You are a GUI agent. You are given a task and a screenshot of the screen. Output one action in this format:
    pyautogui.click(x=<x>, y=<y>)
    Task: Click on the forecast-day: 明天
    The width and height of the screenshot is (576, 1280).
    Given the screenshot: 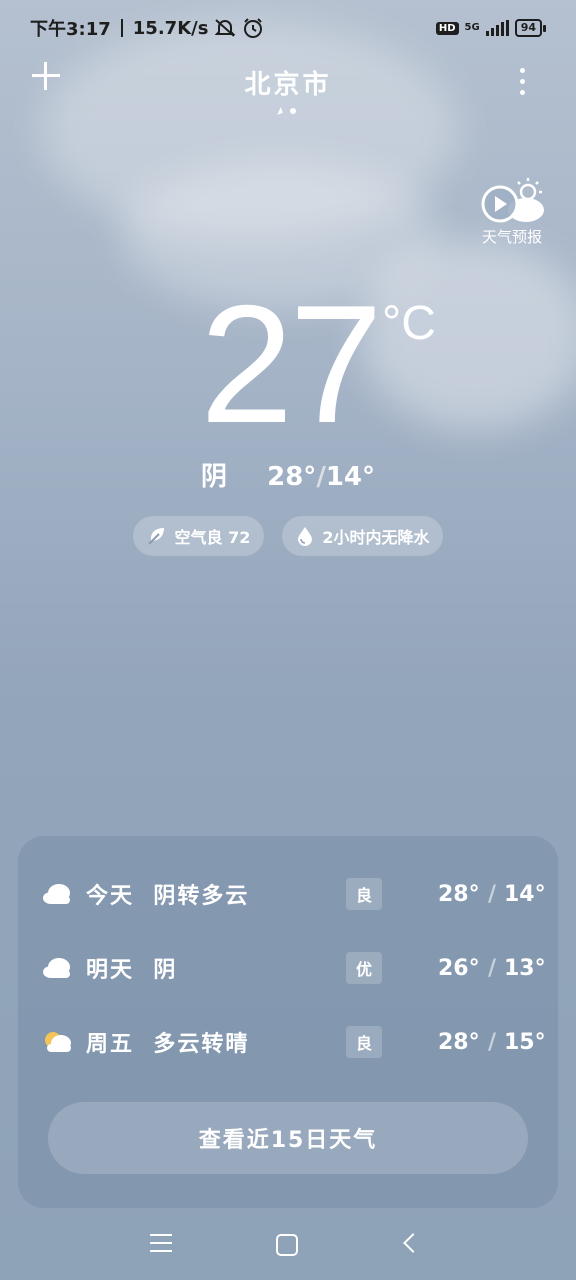 What is the action you would take?
    pyautogui.click(x=110, y=970)
    